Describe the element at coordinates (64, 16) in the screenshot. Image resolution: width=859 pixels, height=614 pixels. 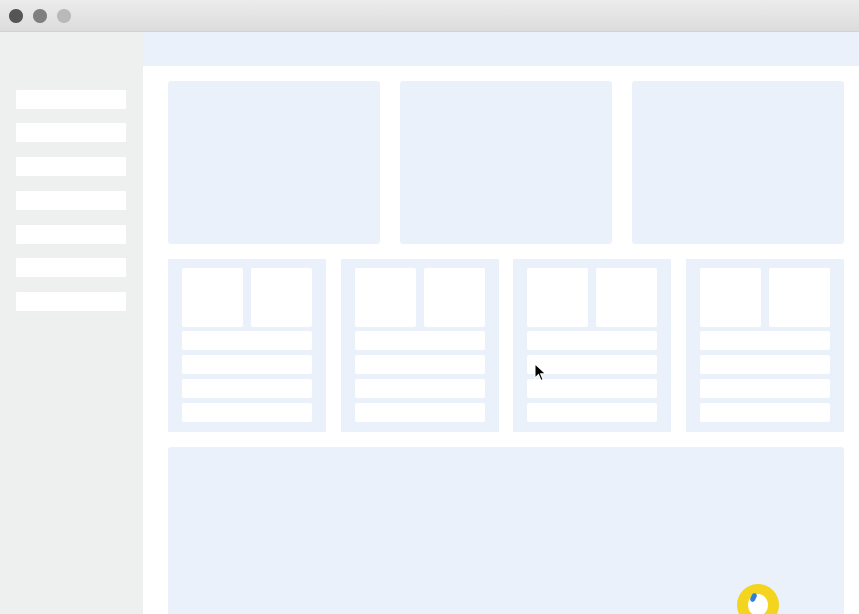
I see `maximize-window-button` at that location.